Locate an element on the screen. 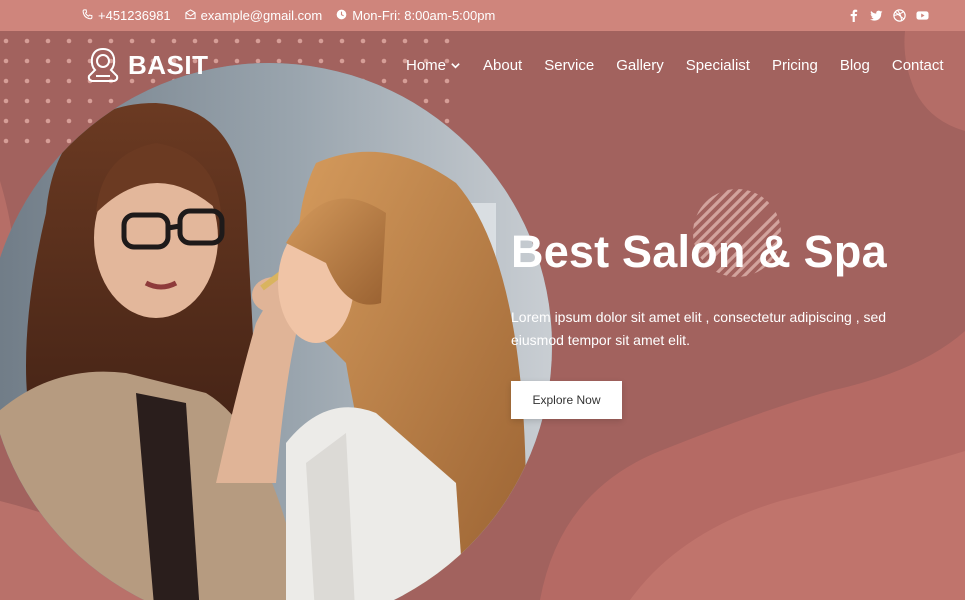 The width and height of the screenshot is (965, 600). nav-item-label: Contact is located at coordinates (917, 65).